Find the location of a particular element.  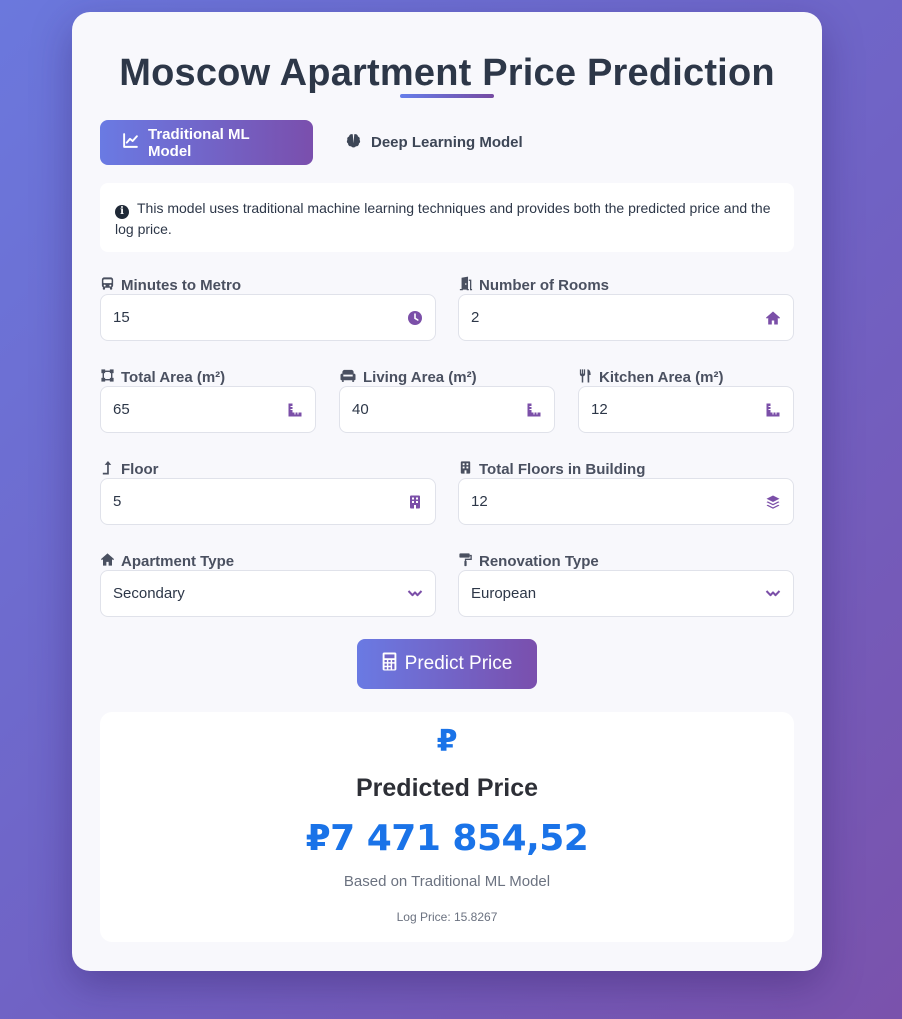

kitchen-area-input: 12 is located at coordinates (686, 409).